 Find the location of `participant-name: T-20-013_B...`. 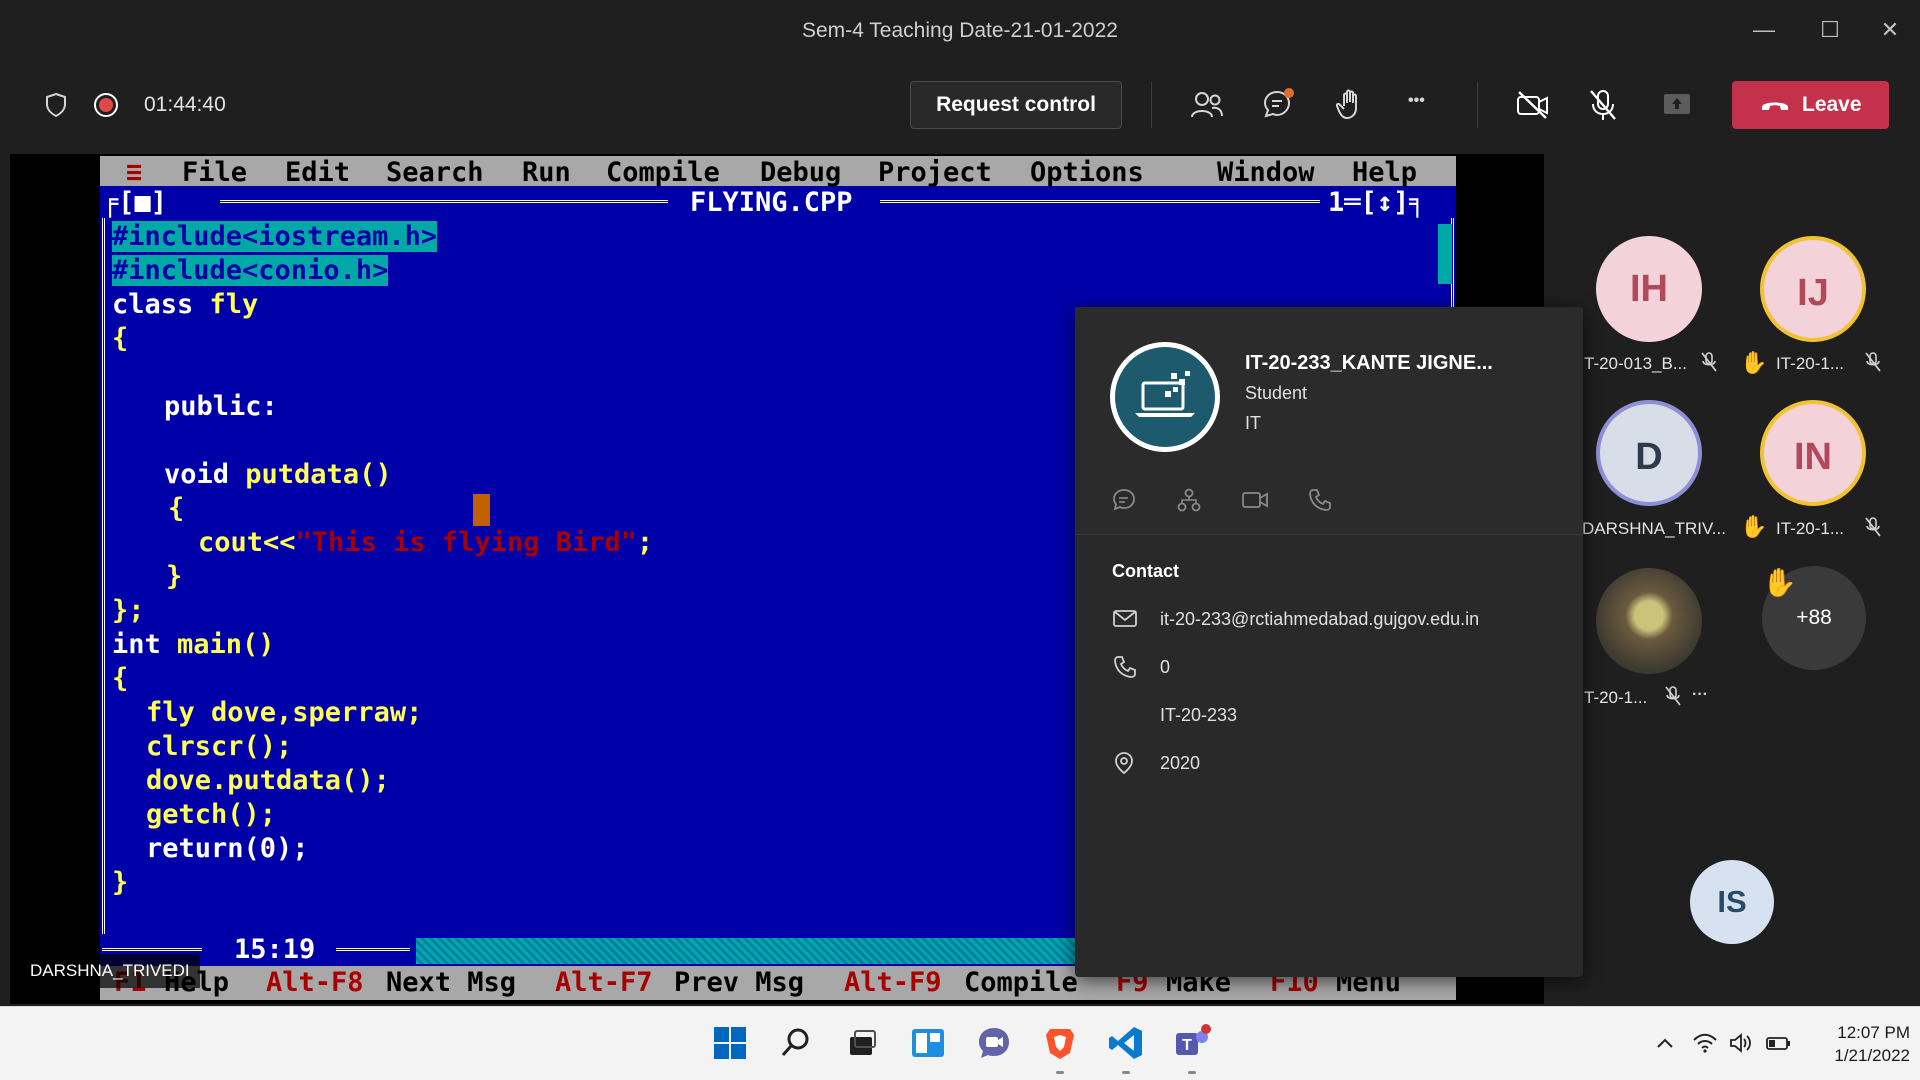

participant-name: T-20-013_B... is located at coordinates (1636, 363).